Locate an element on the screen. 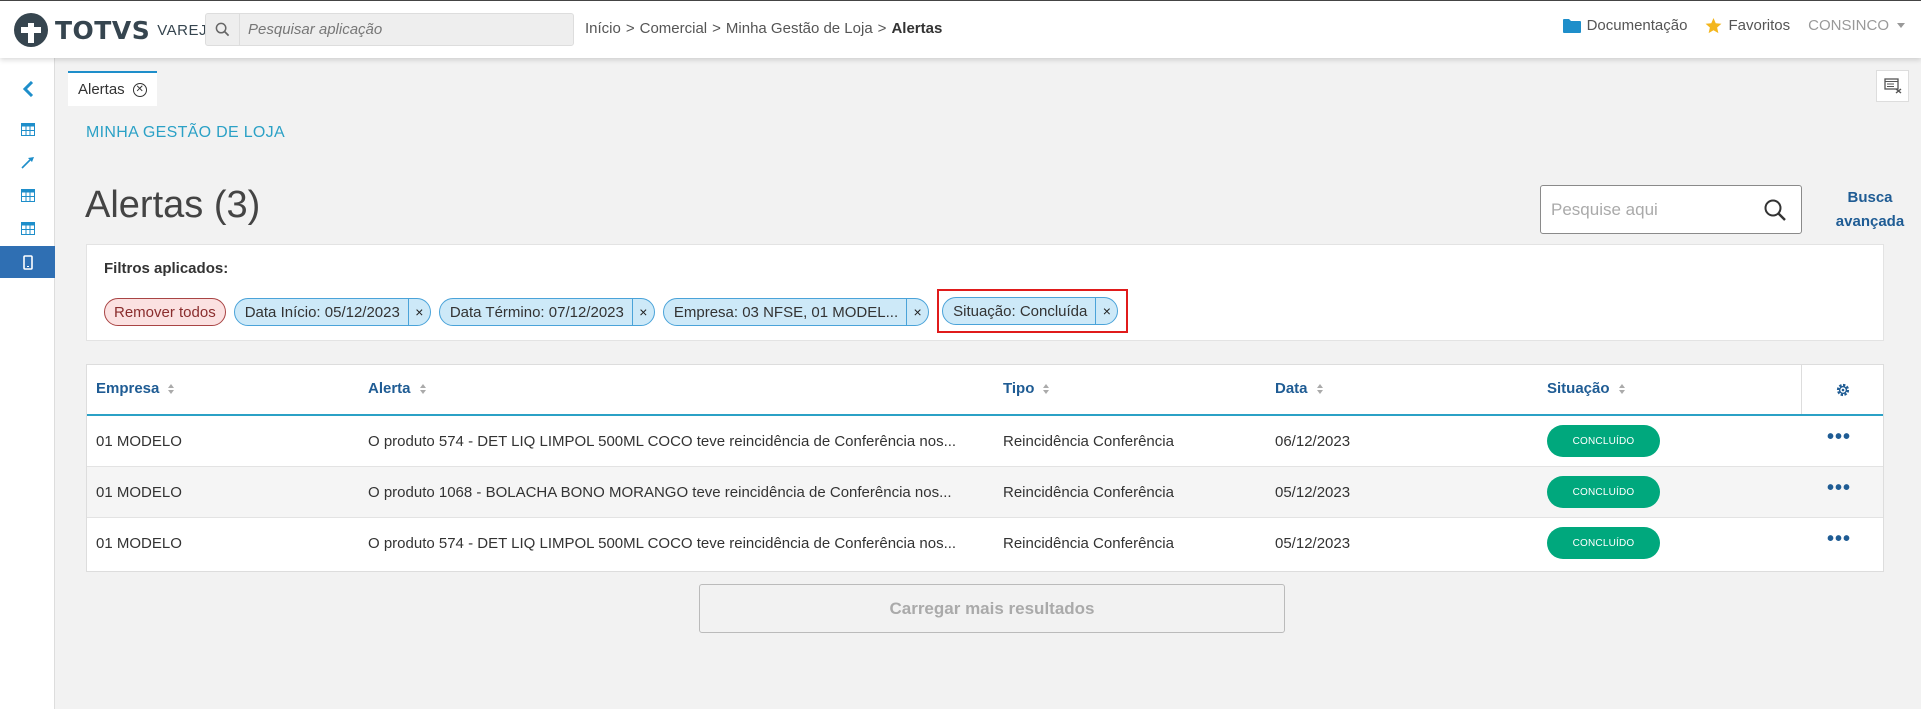  filter-chip-label: Data Início: 05/12/2023 is located at coordinates (322, 312).